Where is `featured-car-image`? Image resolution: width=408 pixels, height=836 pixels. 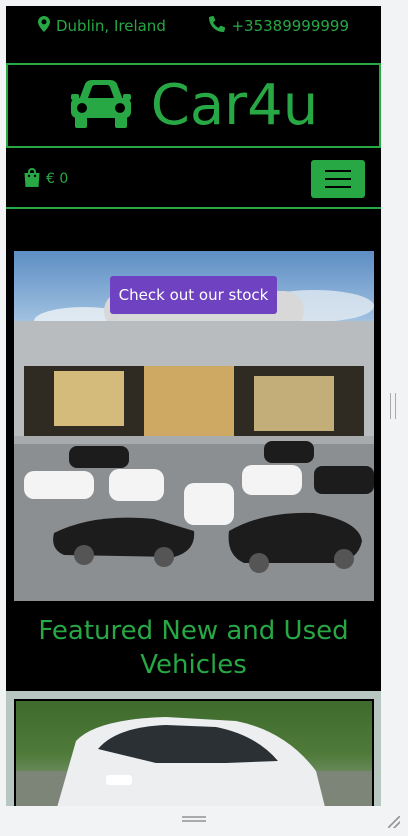
featured-car-image is located at coordinates (194, 752).